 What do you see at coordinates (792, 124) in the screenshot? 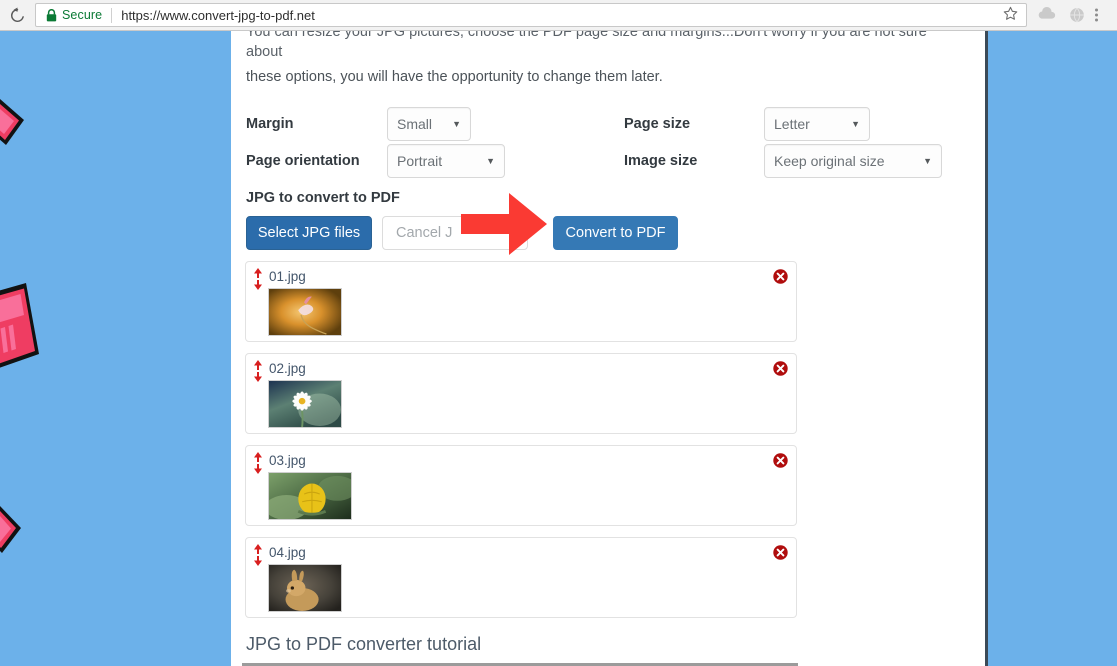
I see `page-size-select-value: Letter` at bounding box center [792, 124].